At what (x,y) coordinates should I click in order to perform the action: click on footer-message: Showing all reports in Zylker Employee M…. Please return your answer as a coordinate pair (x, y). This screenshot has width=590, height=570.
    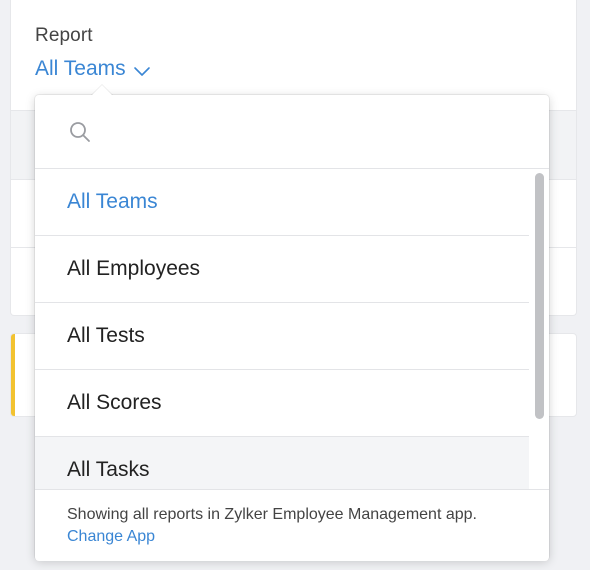
    Looking at the image, I should click on (272, 514).